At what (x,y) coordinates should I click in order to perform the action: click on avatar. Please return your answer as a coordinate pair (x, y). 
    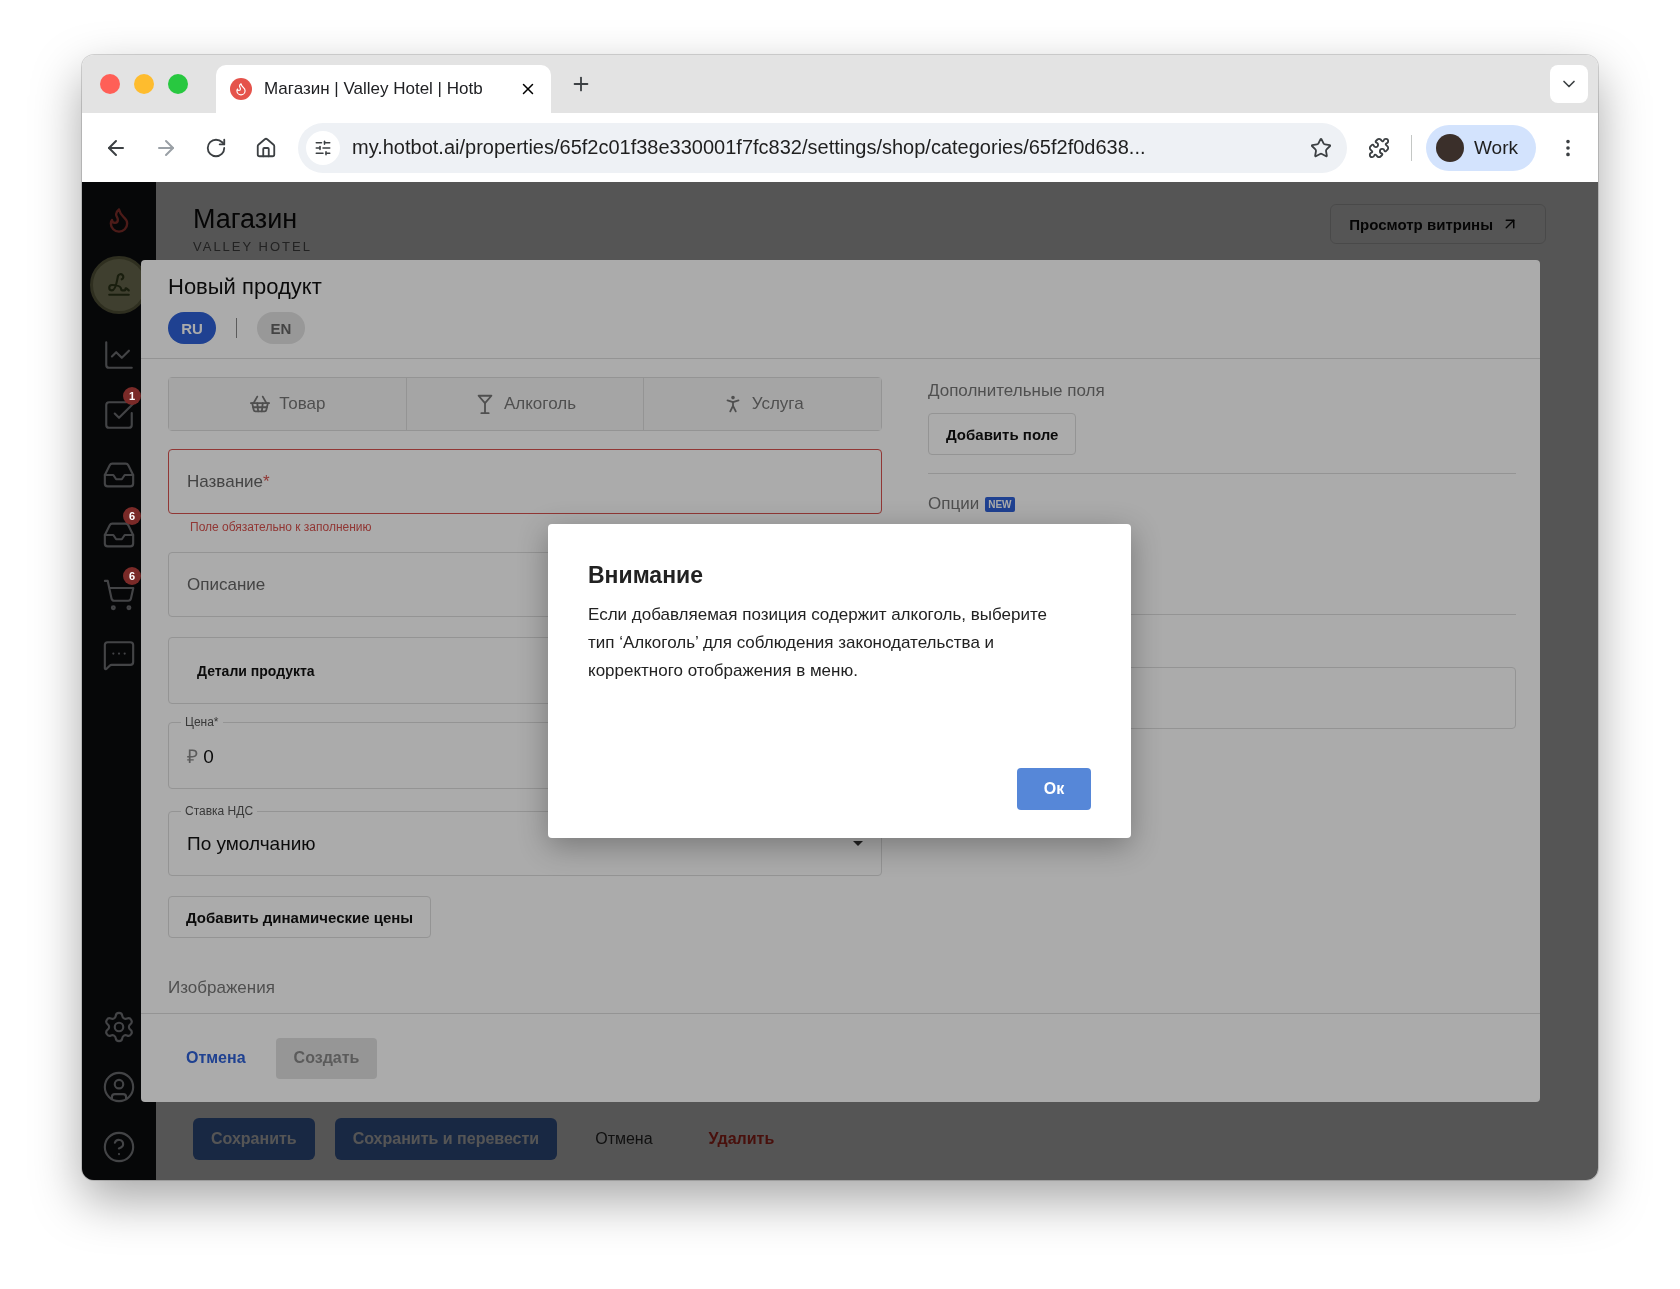
    Looking at the image, I should click on (1450, 147).